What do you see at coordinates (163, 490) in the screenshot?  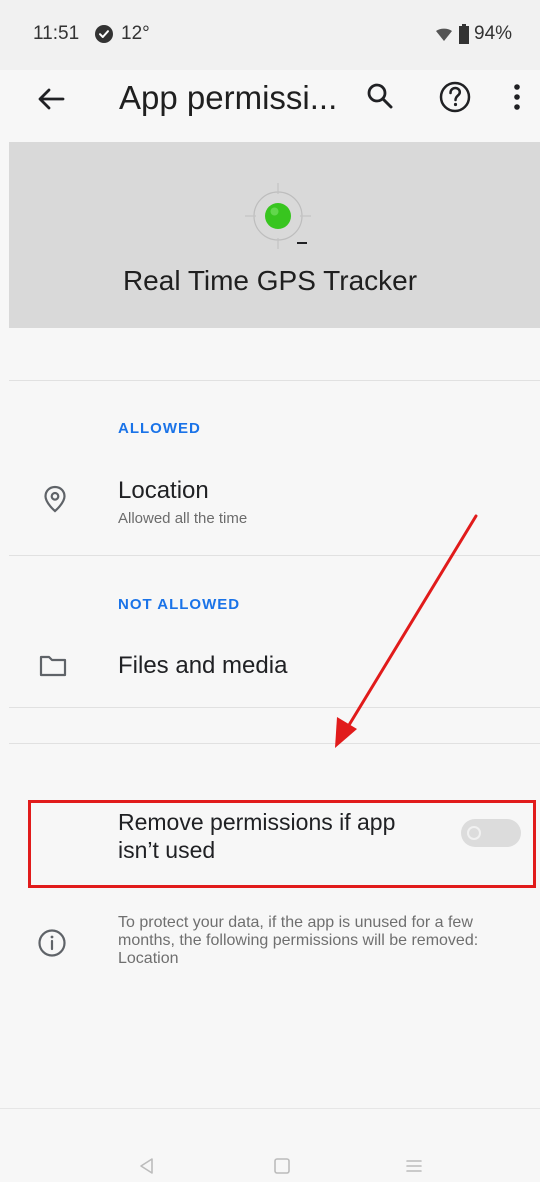 I see `permission-title: Location` at bounding box center [163, 490].